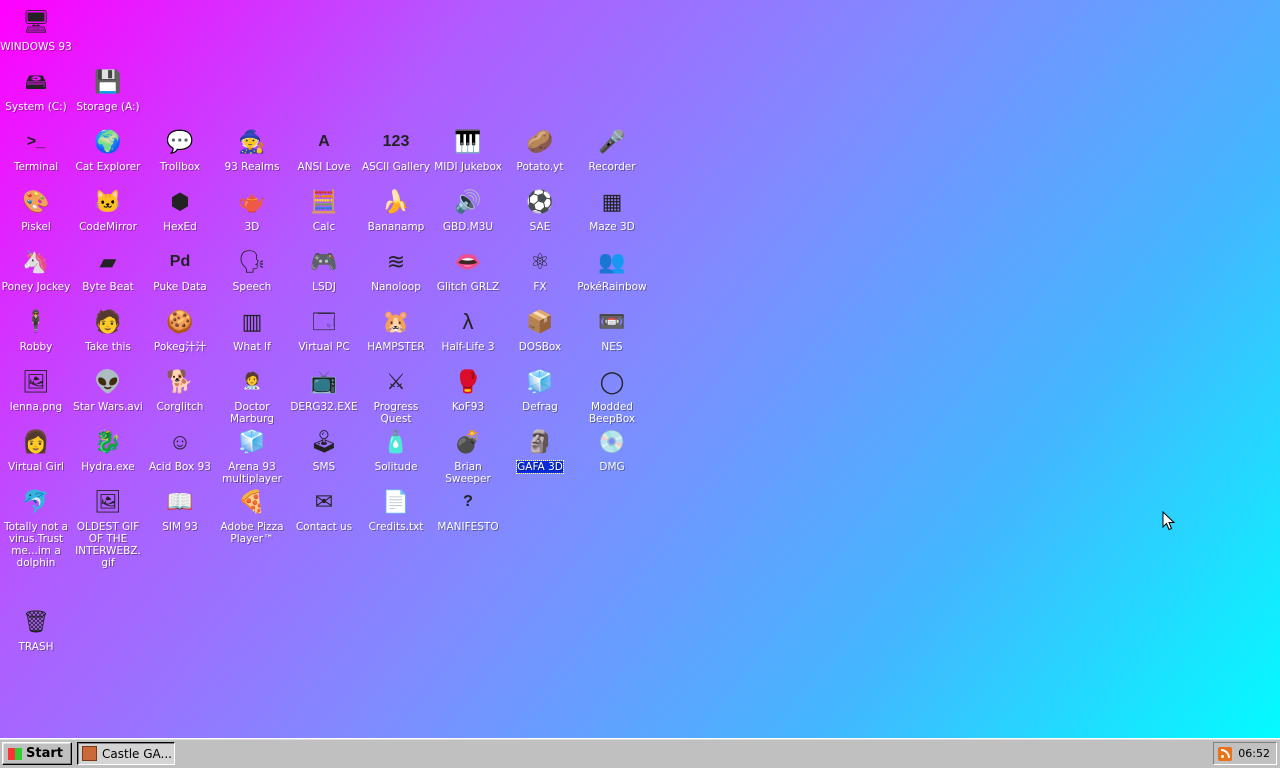 Image resolution: width=1280 pixels, height=768 pixels. Describe the element at coordinates (540, 321) in the screenshot. I see `dosbox-icon: 📦` at that location.